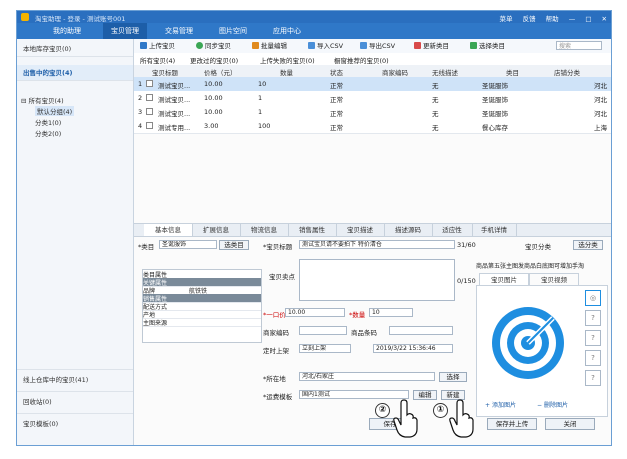 Image resolution: width=627 pixels, height=459 pixels. What do you see at coordinates (140, 84) in the screenshot?
I see `row-number: 1` at bounding box center [140, 84].